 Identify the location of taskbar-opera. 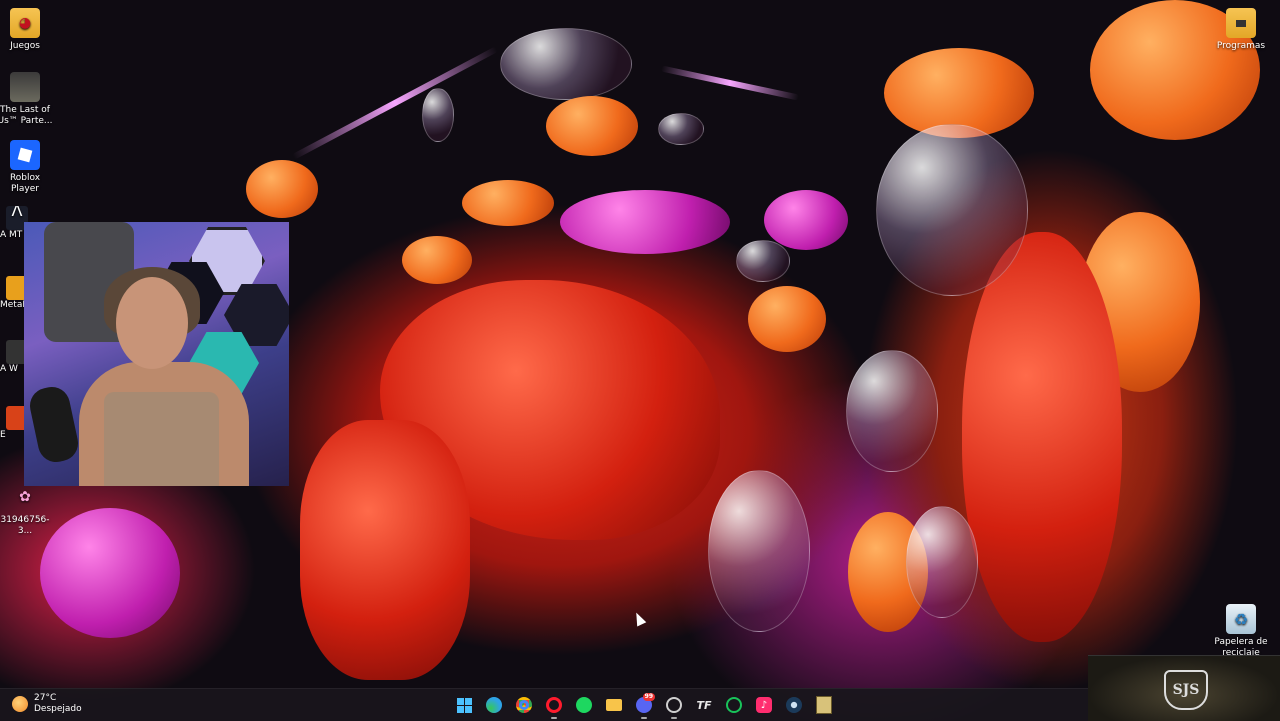
(554, 706).